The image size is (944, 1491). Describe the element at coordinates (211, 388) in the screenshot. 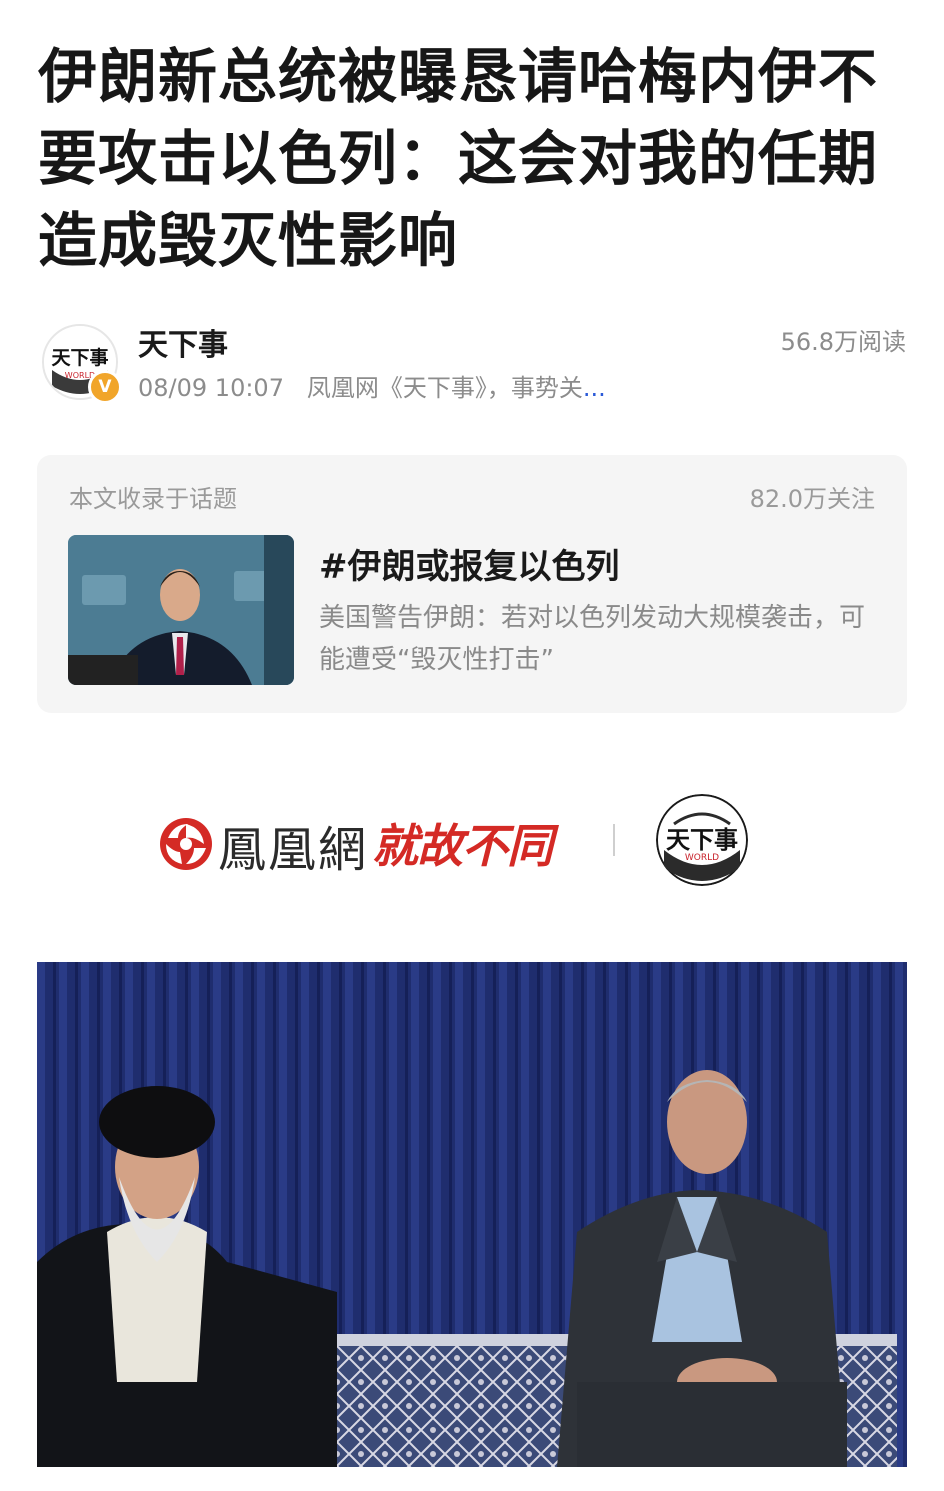

I see `publish-date: 08/09 10:07` at that location.